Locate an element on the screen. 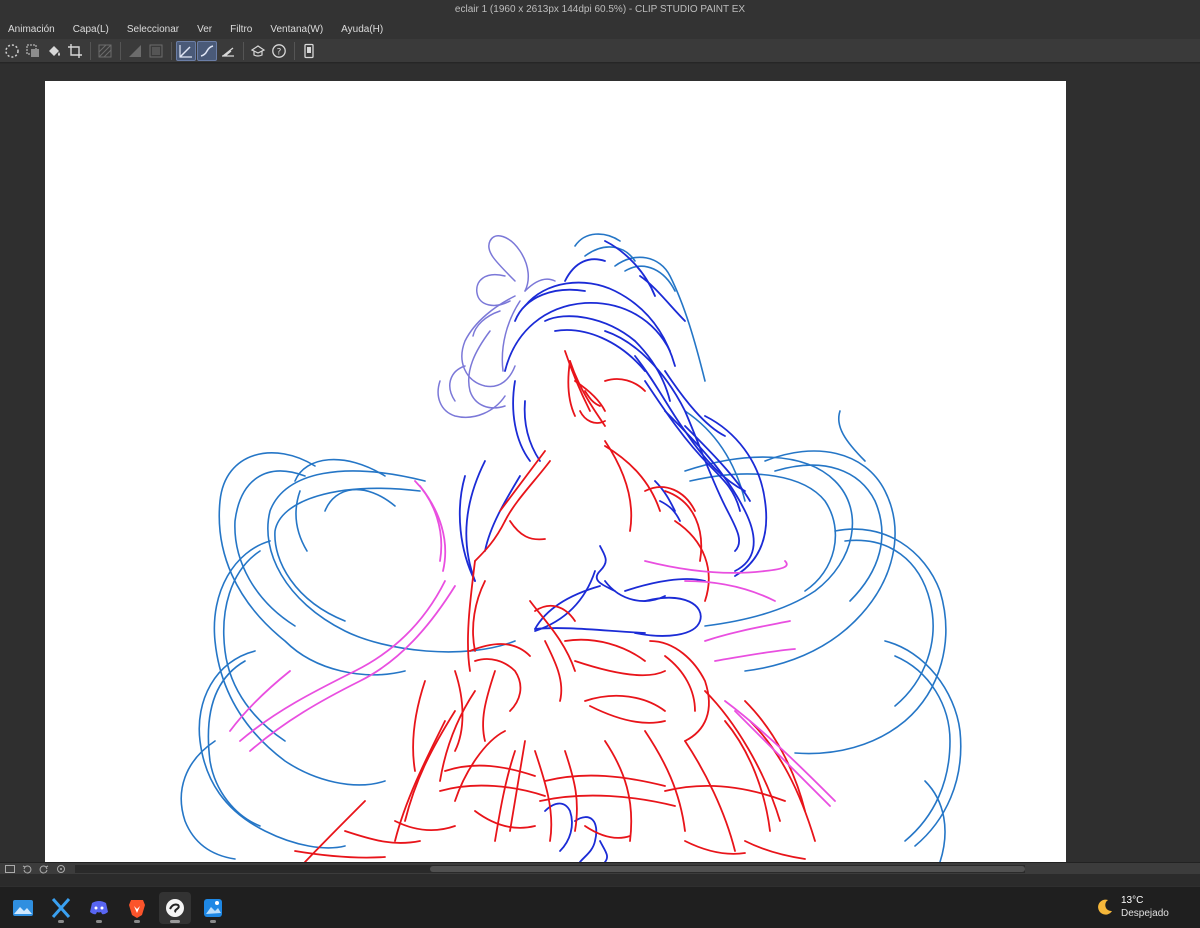 The image size is (1200, 928). device-button is located at coordinates (309, 51).